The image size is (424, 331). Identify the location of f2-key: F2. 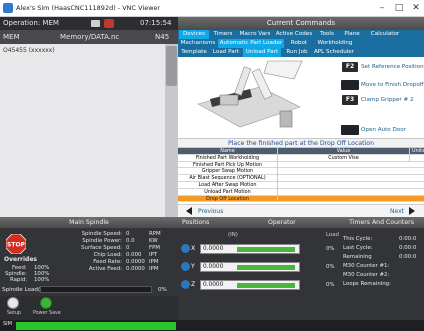
(350, 67).